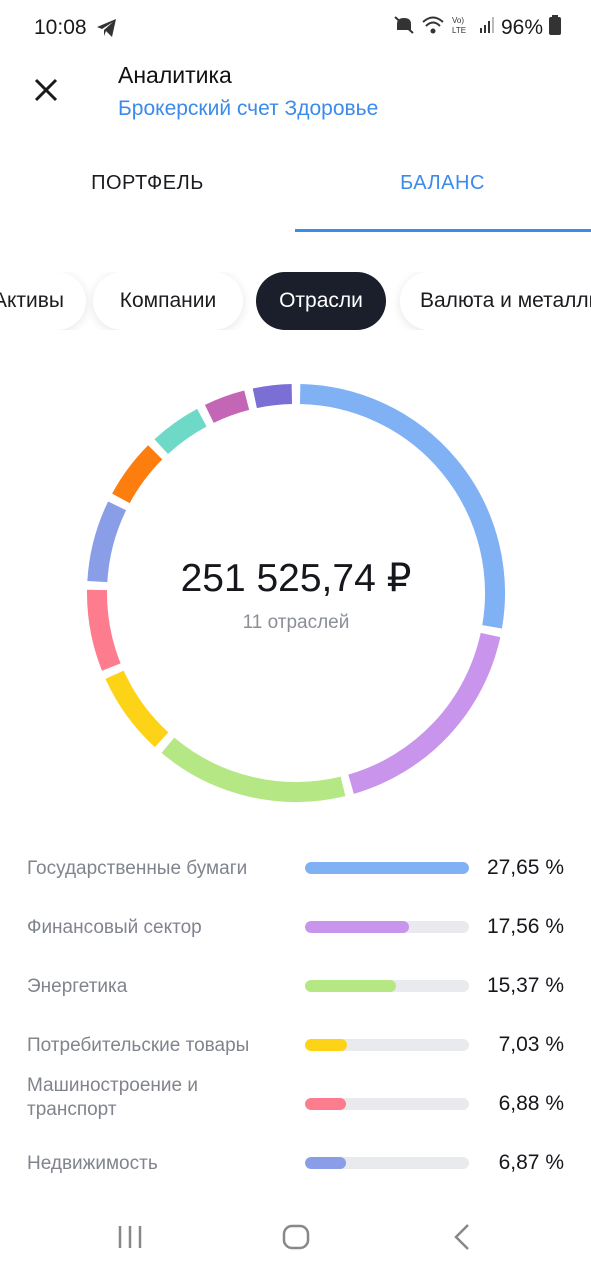  Describe the element at coordinates (442, 202) in the screenshot. I see `tab-balance: БАЛАНС` at that location.